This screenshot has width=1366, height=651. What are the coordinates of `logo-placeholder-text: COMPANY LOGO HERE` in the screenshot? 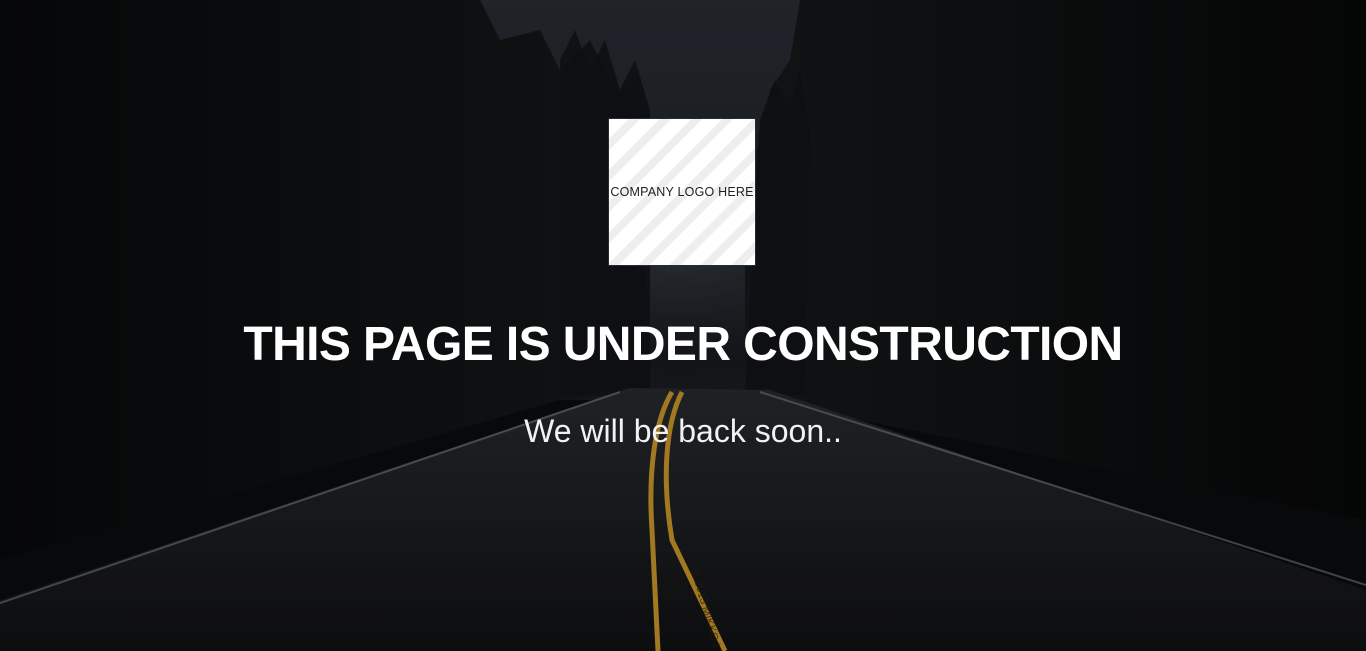 It's located at (682, 192).